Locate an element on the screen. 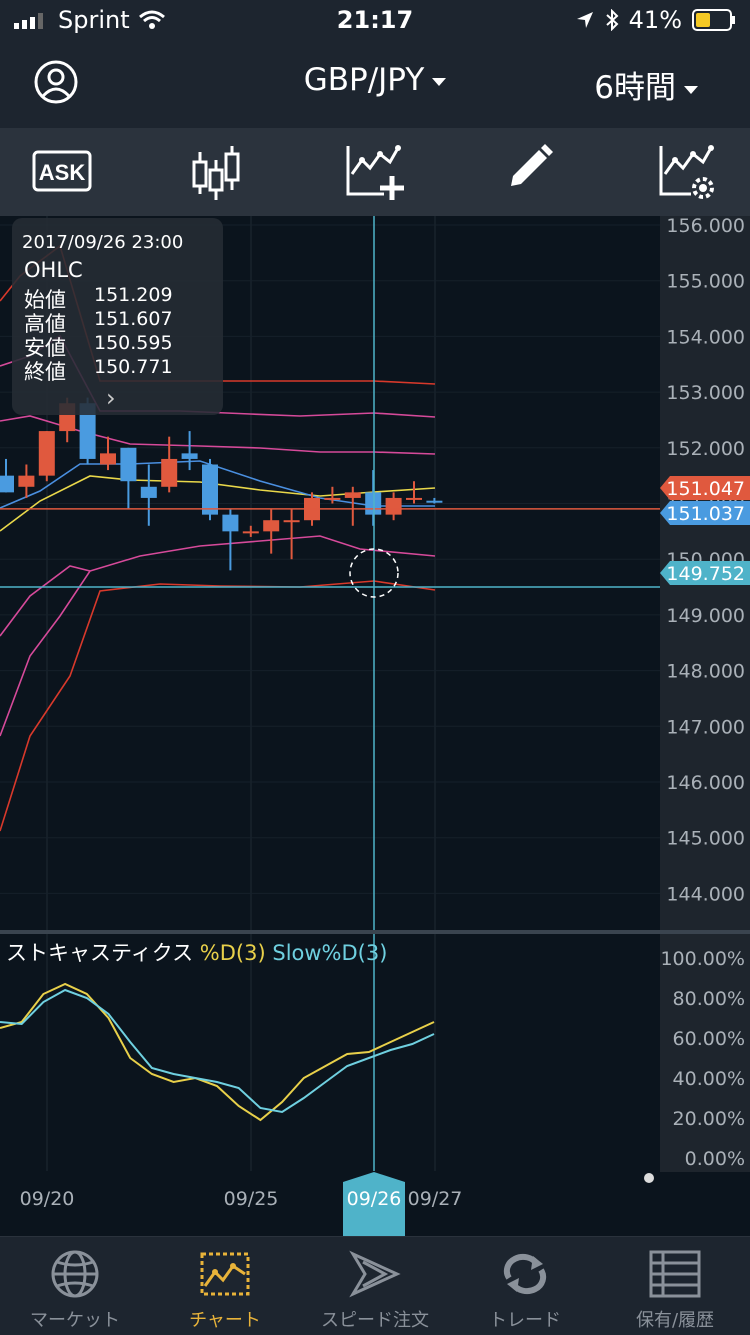 This screenshot has height=1335, width=750. chart-icon is located at coordinates (225, 1274).